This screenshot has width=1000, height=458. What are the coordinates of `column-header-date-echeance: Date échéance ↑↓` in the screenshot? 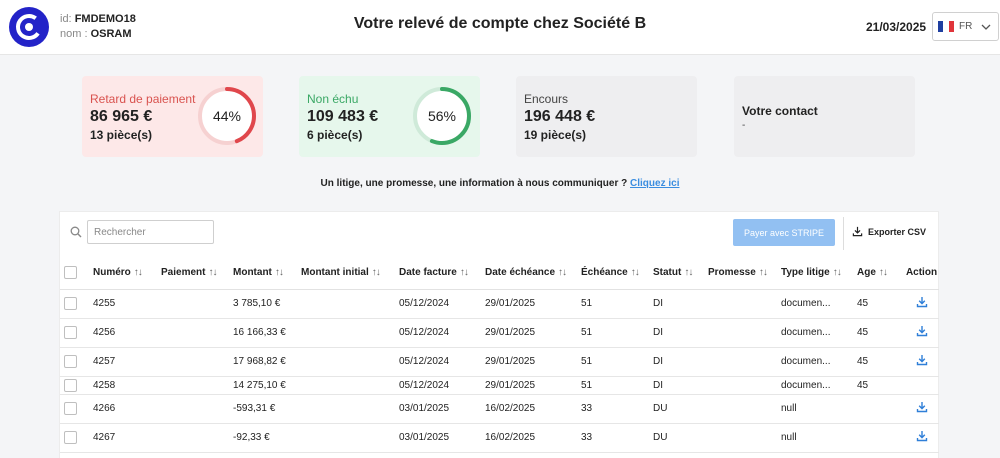 It's located at (533, 273).